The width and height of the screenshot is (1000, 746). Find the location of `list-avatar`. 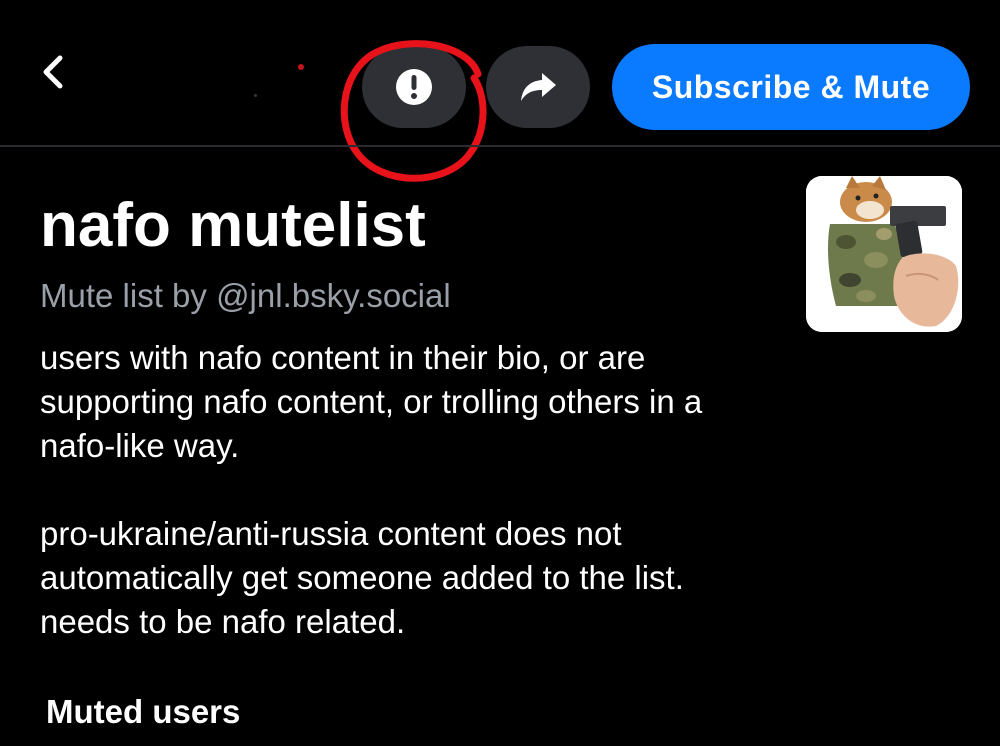

list-avatar is located at coordinates (884, 254).